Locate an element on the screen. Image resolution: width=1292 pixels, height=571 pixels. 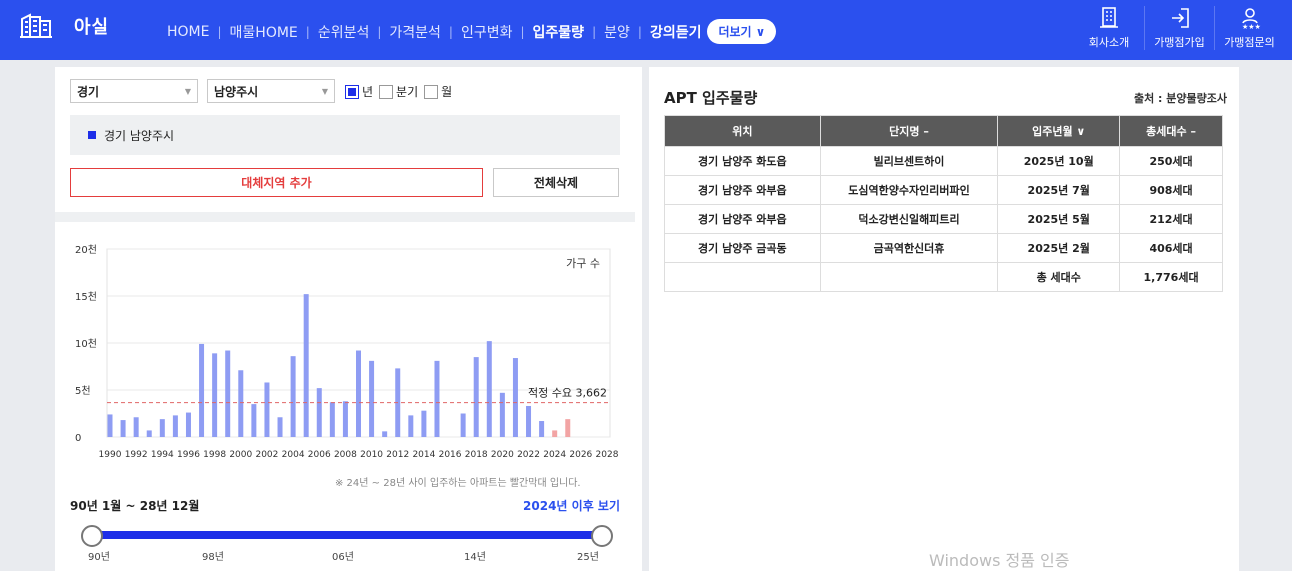
nav-item: 인구변화 is located at coordinates (487, 32).